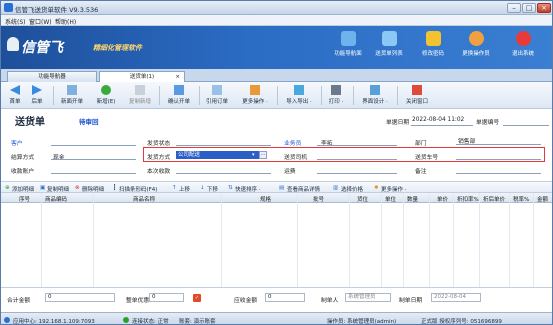  Describe the element at coordinates (303, 189) in the screenshot. I see `view-product-detail-button: 查看商品详情` at that location.